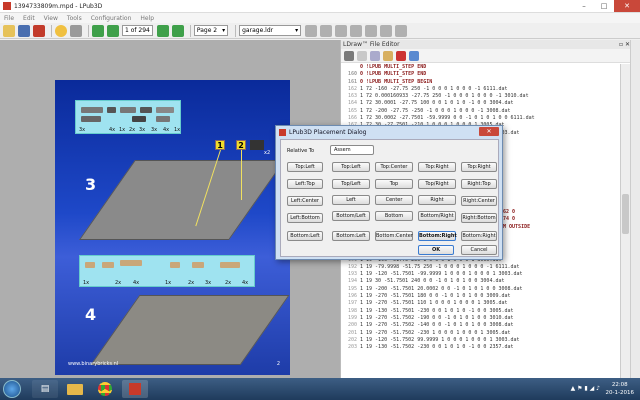 This screenshot has width=640, height=400. I want to click on btn-right-center: Right:Center, so click(479, 201).